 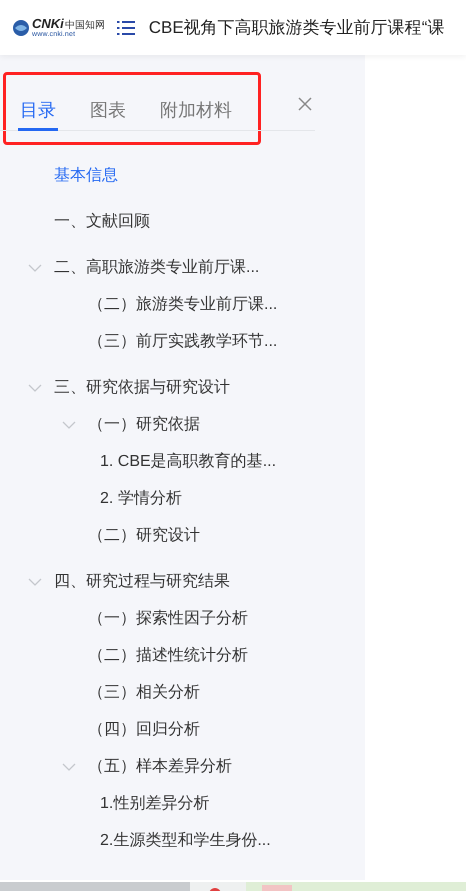 I want to click on outline-item: 2. 学情分析, so click(x=141, y=498).